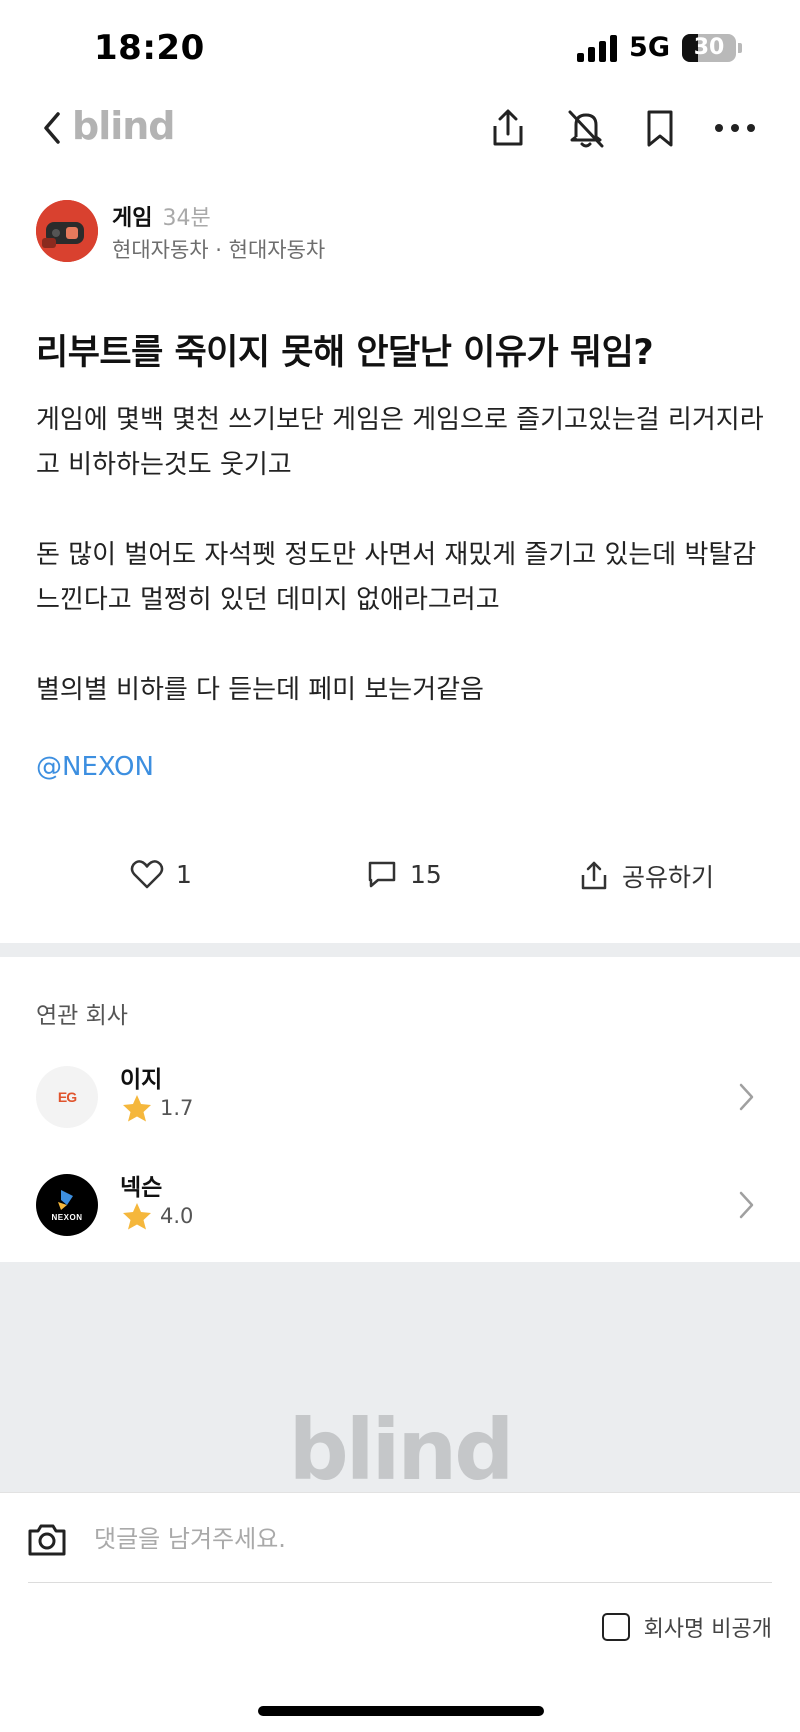  Describe the element at coordinates (649, 47) in the screenshot. I see `network-type: 5G` at that location.